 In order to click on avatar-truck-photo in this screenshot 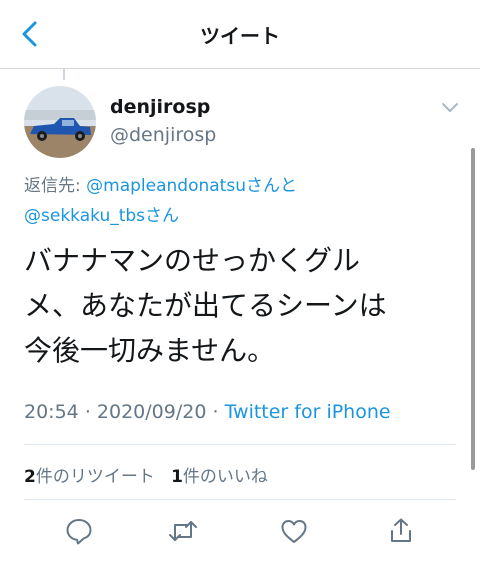, I will do `click(60, 122)`.